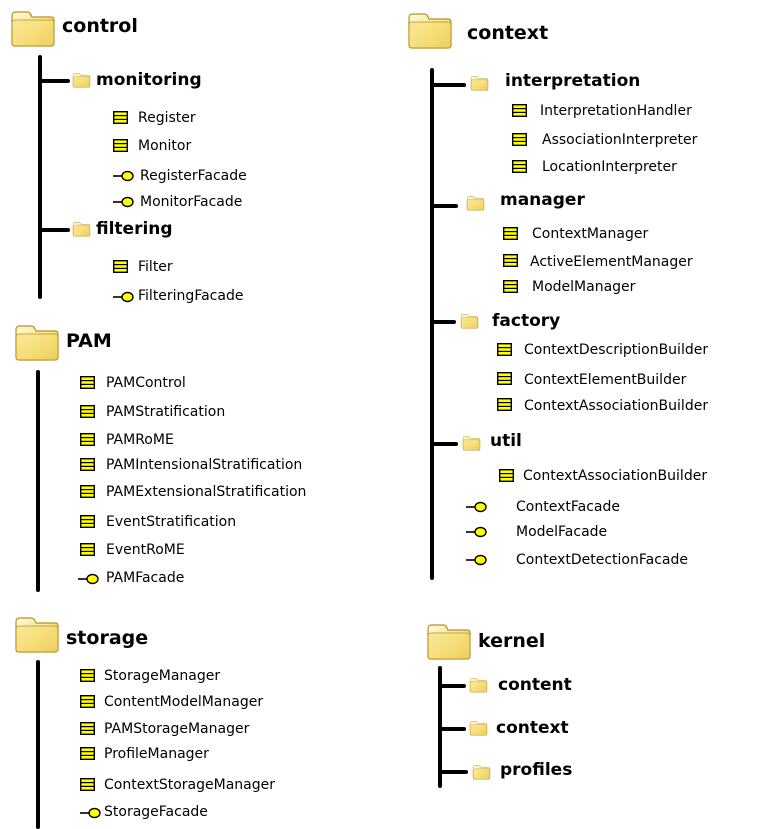 The width and height of the screenshot is (764, 829). What do you see at coordinates (155, 267) in the screenshot?
I see `class-filter: Filter` at bounding box center [155, 267].